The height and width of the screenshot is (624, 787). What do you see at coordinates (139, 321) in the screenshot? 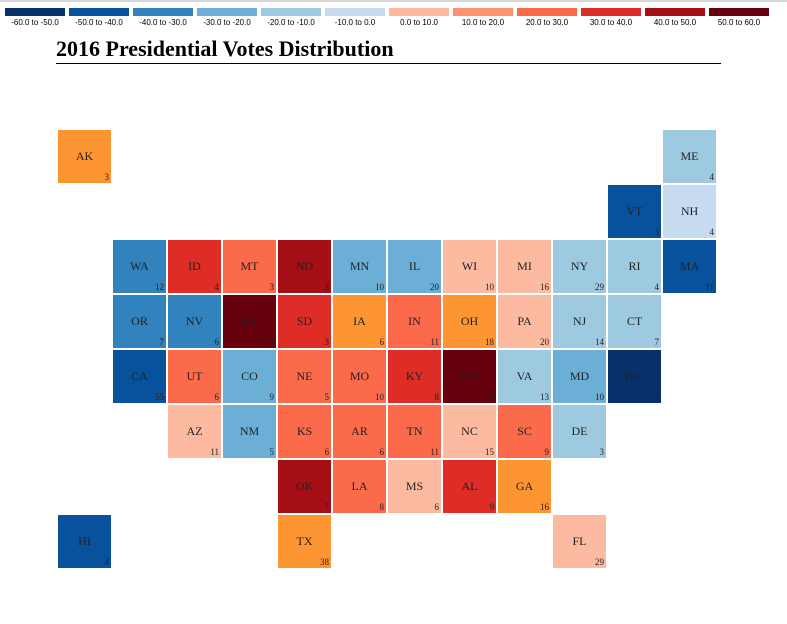
I see `state-tile-or: OR 7` at bounding box center [139, 321].